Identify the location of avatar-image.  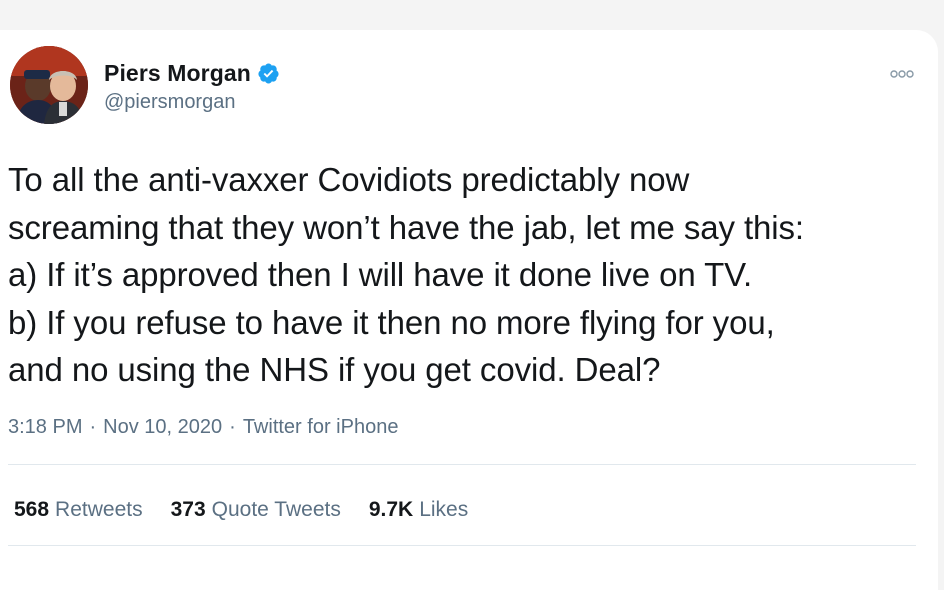
(49, 85).